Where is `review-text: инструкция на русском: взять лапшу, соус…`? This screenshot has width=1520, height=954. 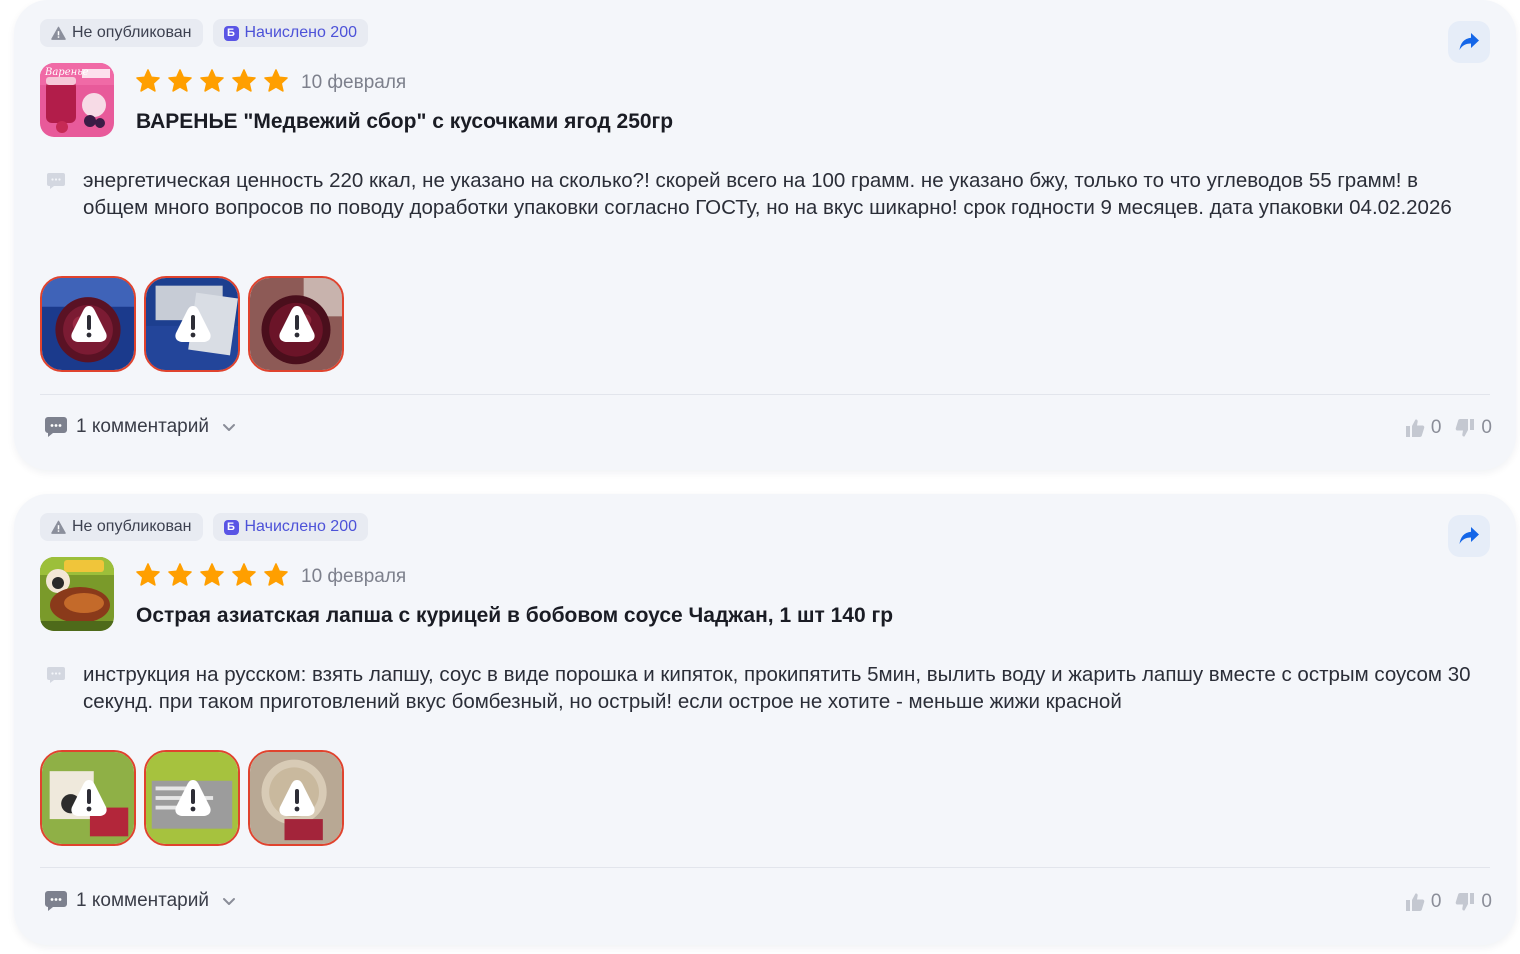 review-text: инструкция на русском: взять лапшу, соус… is located at coordinates (777, 688).